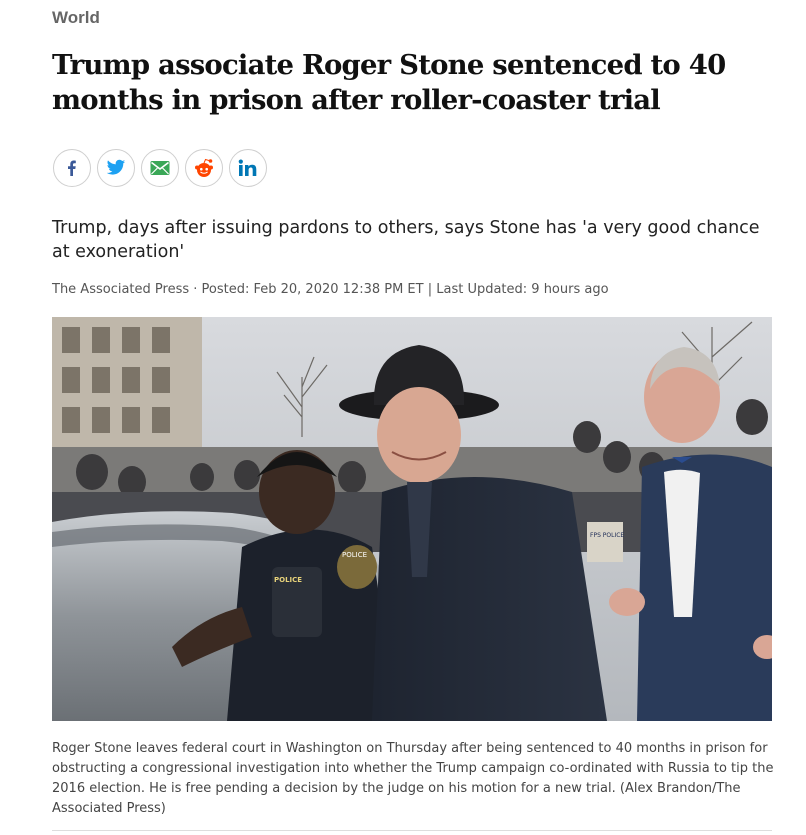  What do you see at coordinates (354, 555) in the screenshot?
I see `police-patch-text: POLICE` at bounding box center [354, 555].